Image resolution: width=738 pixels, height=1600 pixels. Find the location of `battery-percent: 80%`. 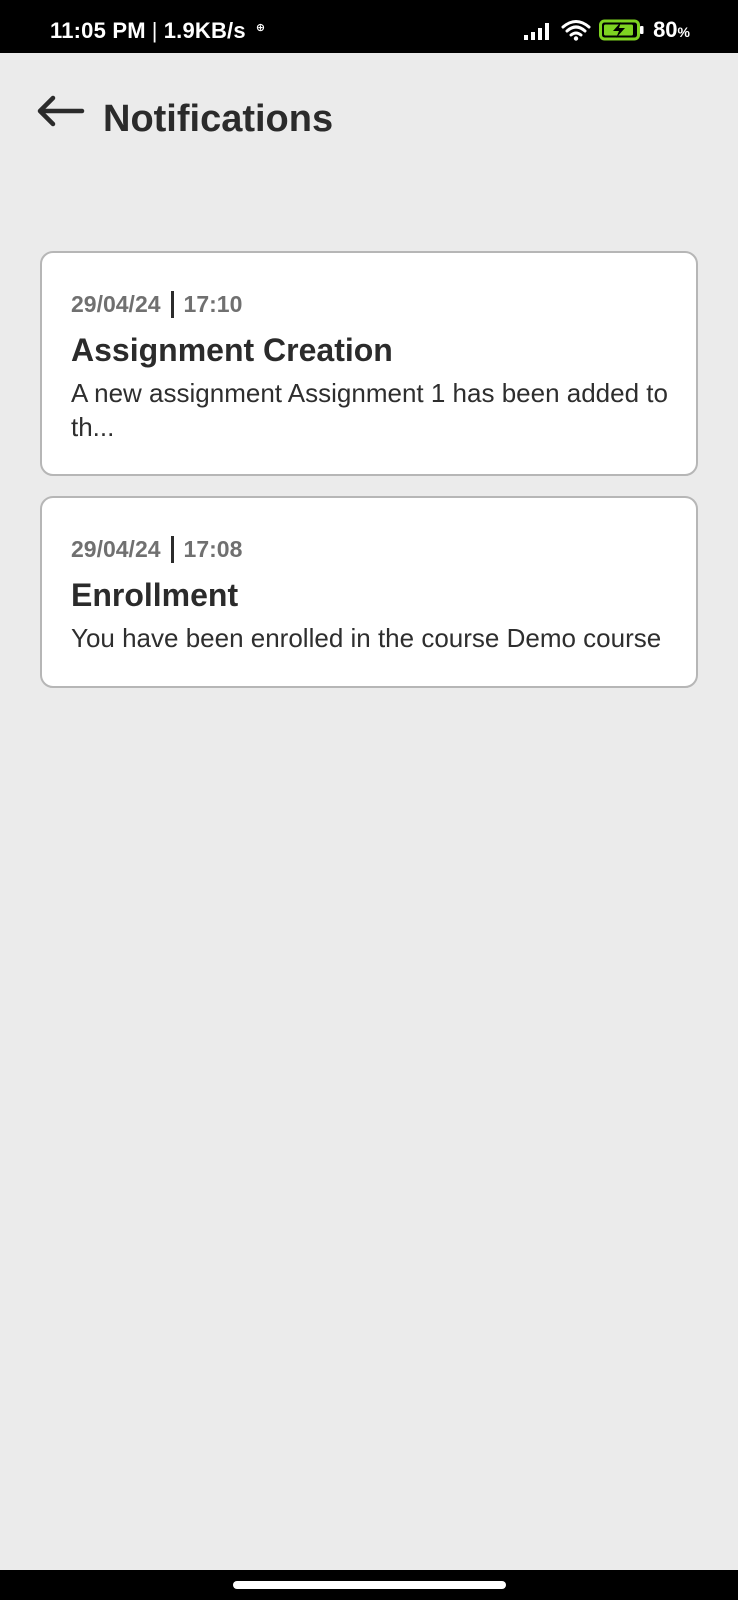

battery-percent: 80% is located at coordinates (671, 30).